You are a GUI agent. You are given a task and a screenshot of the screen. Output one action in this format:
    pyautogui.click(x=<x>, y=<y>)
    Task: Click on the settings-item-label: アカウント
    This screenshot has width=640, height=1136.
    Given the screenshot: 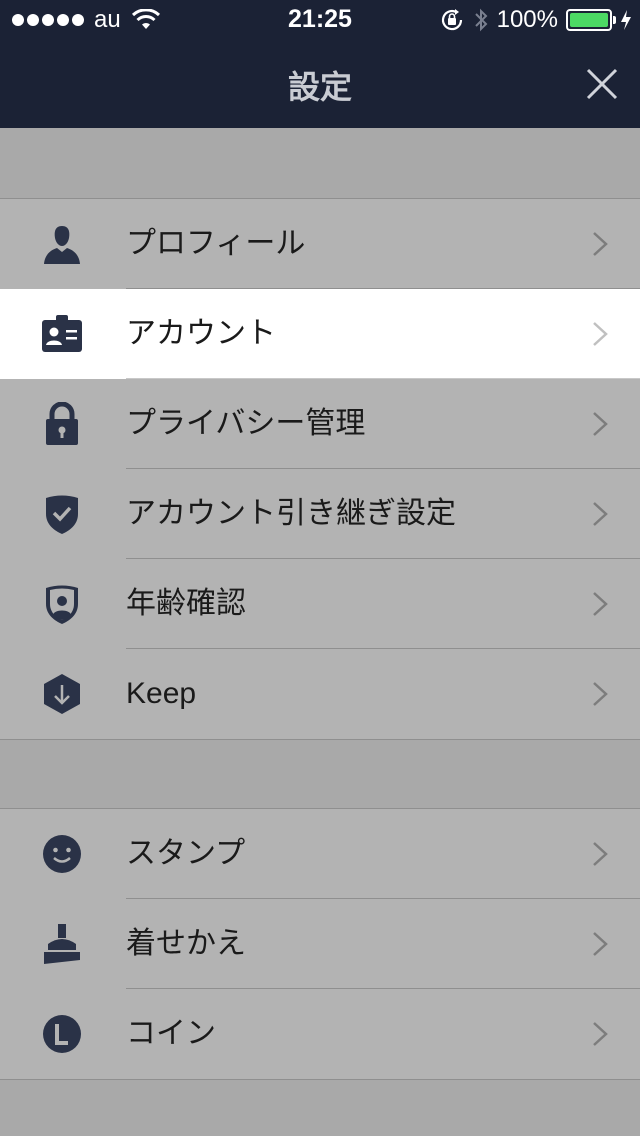 What is the action you would take?
    pyautogui.click(x=201, y=333)
    